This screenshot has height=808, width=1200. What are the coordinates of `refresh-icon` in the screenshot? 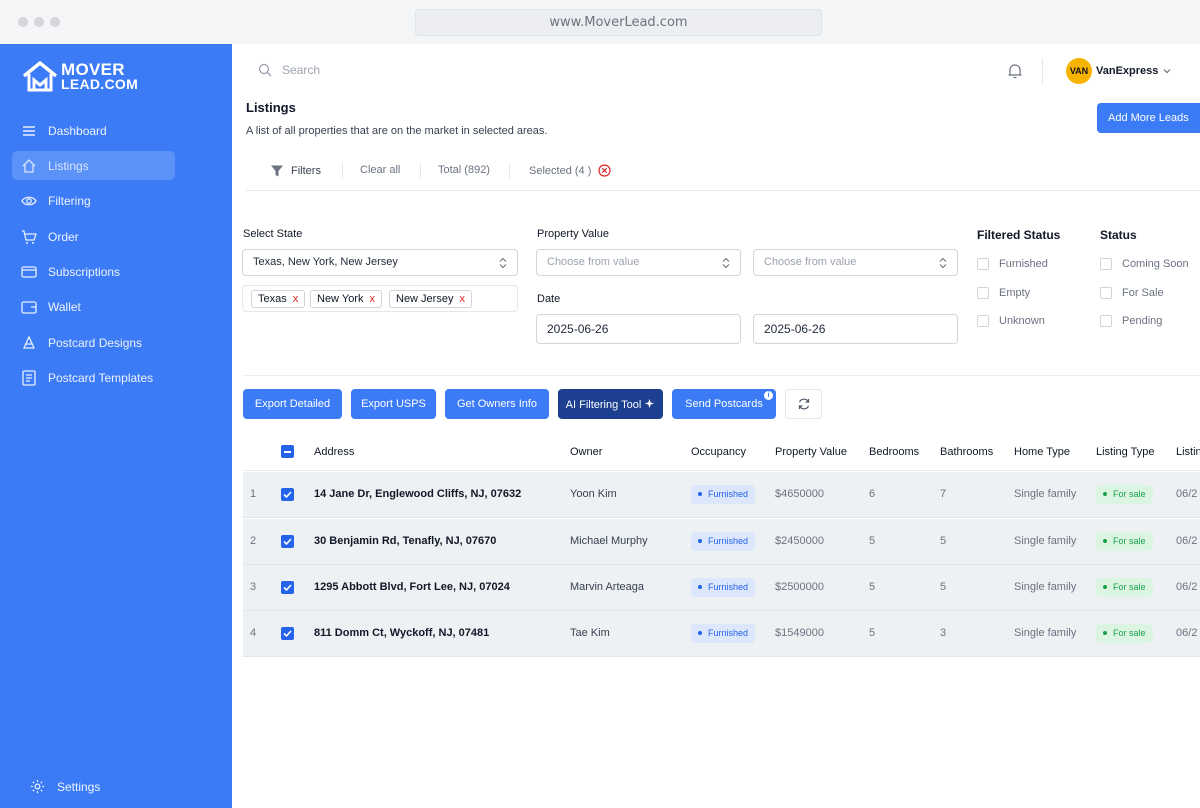 It's located at (803, 404).